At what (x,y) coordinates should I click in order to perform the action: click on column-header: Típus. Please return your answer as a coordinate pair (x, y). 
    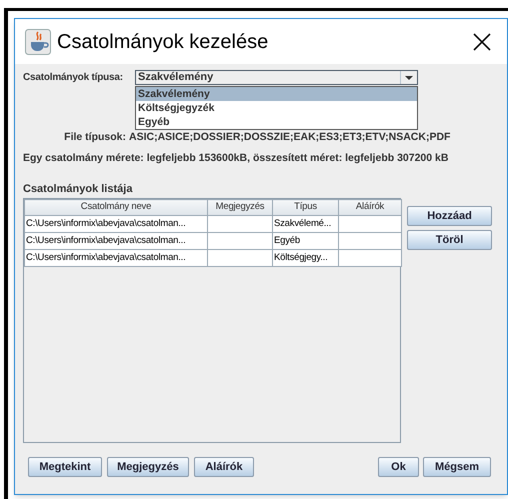
    Looking at the image, I should click on (305, 208).